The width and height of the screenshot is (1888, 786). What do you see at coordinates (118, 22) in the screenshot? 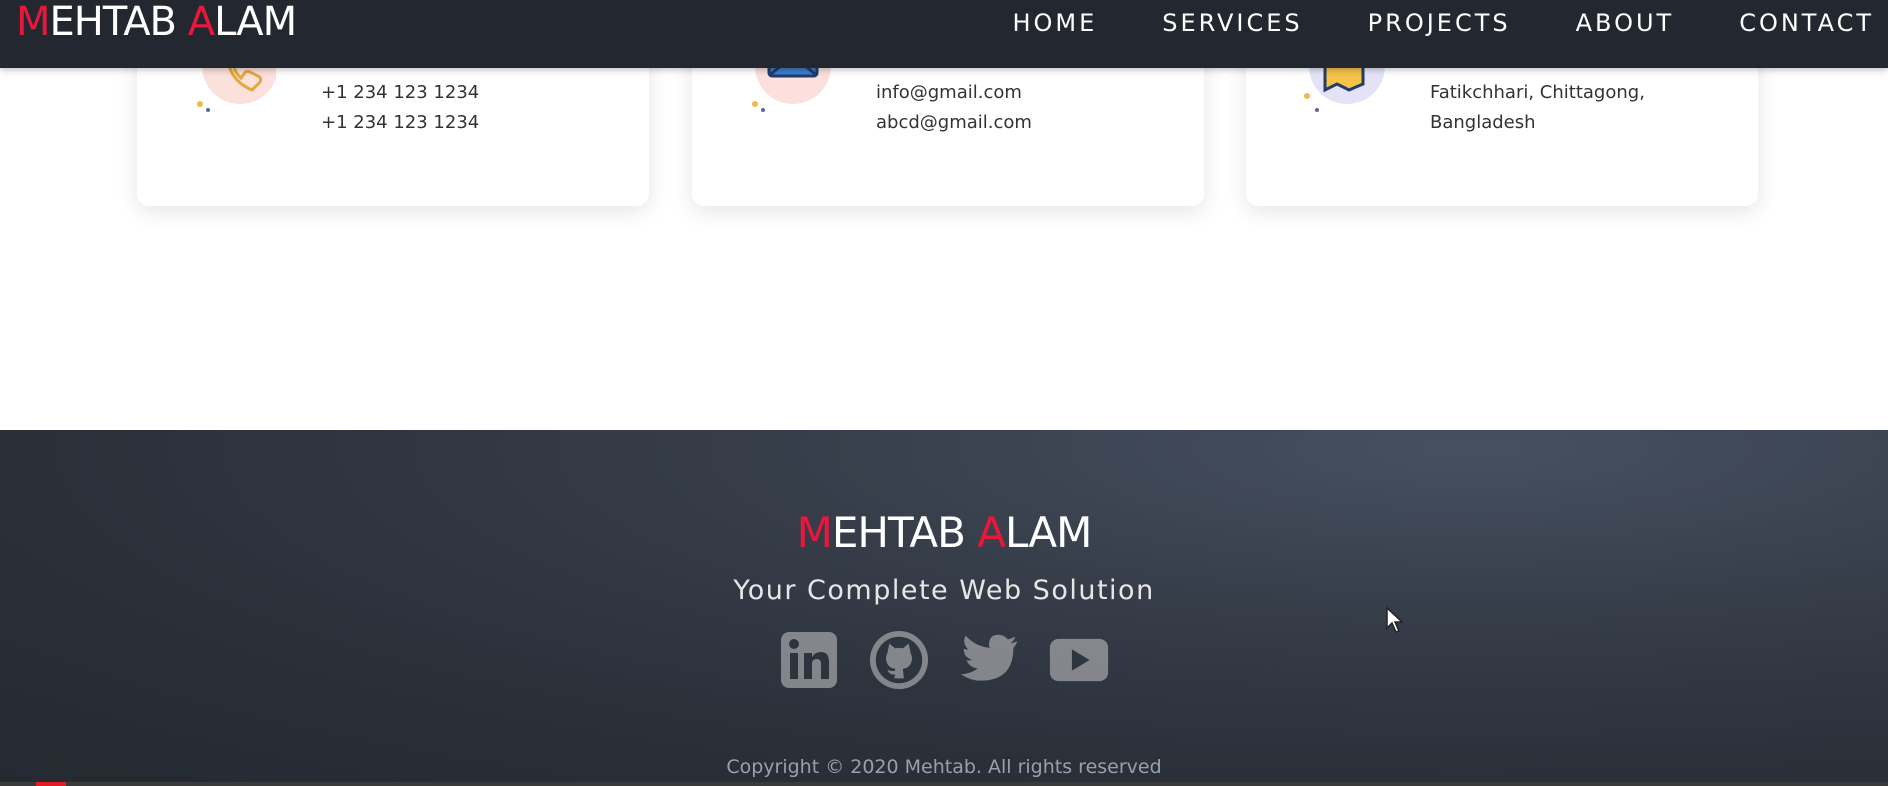
I see `logo-text-ehtab: EHTAB` at bounding box center [118, 22].